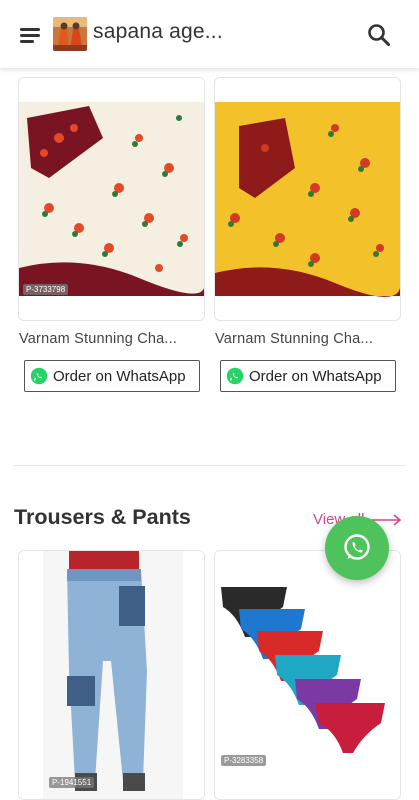 Image resolution: width=419 pixels, height=800 pixels. I want to click on product-card: P-3283358, so click(307, 675).